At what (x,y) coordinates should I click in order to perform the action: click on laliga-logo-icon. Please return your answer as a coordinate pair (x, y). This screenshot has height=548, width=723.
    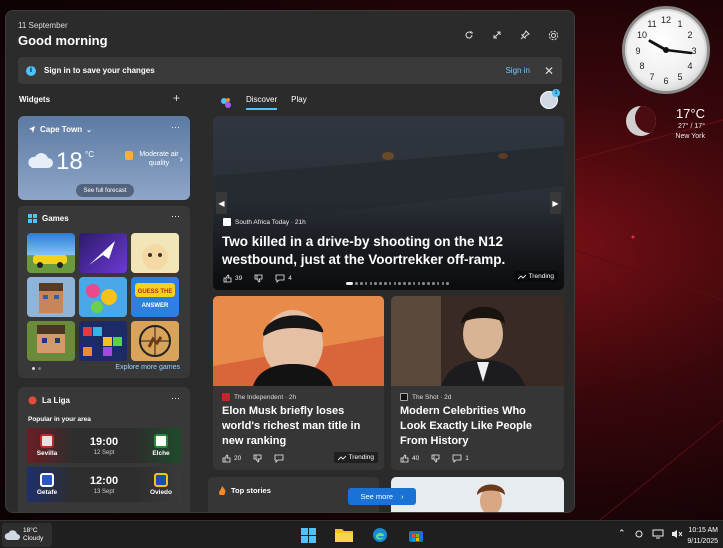
    Looking at the image, I should click on (32, 400).